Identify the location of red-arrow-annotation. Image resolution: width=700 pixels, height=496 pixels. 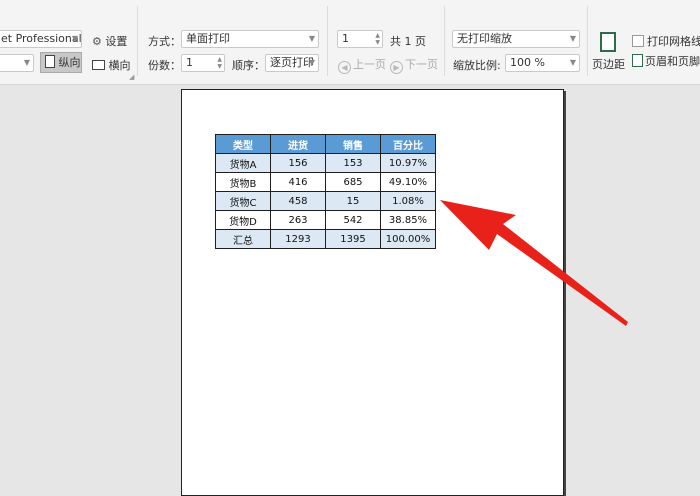
(534, 263).